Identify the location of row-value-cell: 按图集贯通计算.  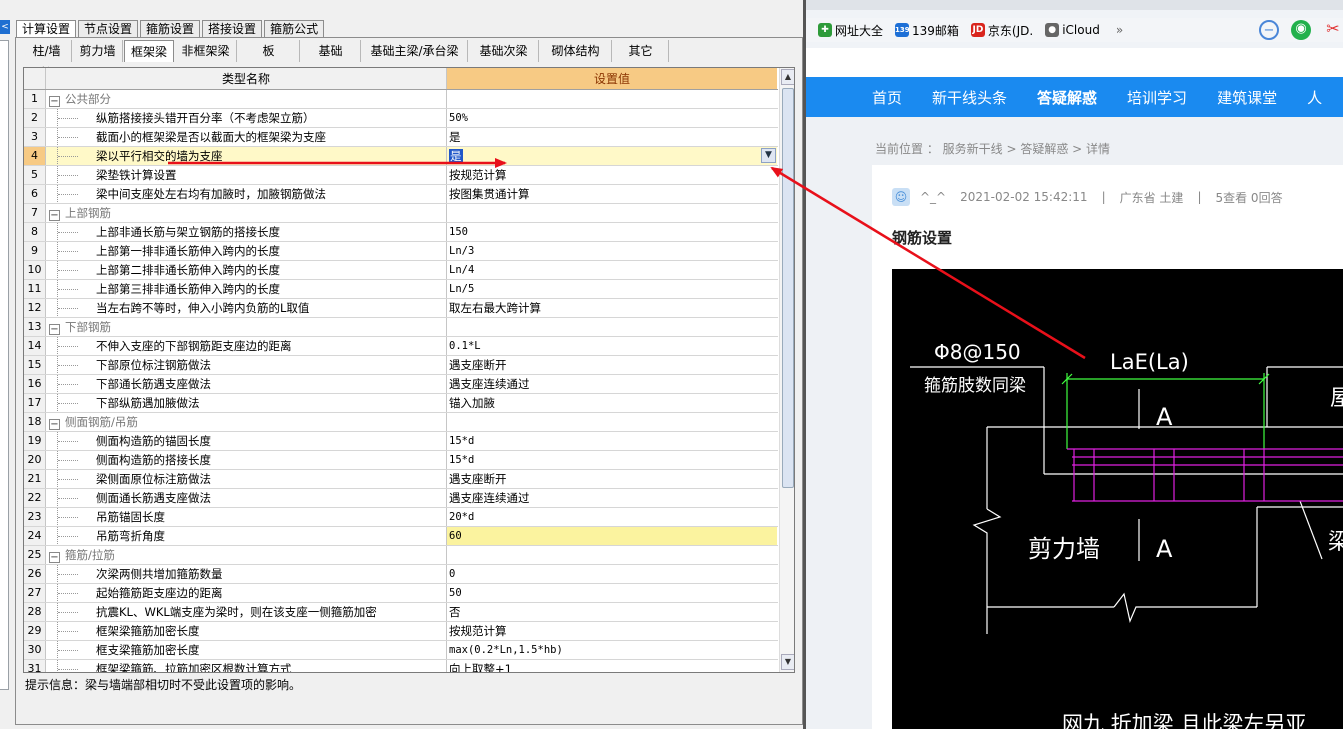
(612, 194).